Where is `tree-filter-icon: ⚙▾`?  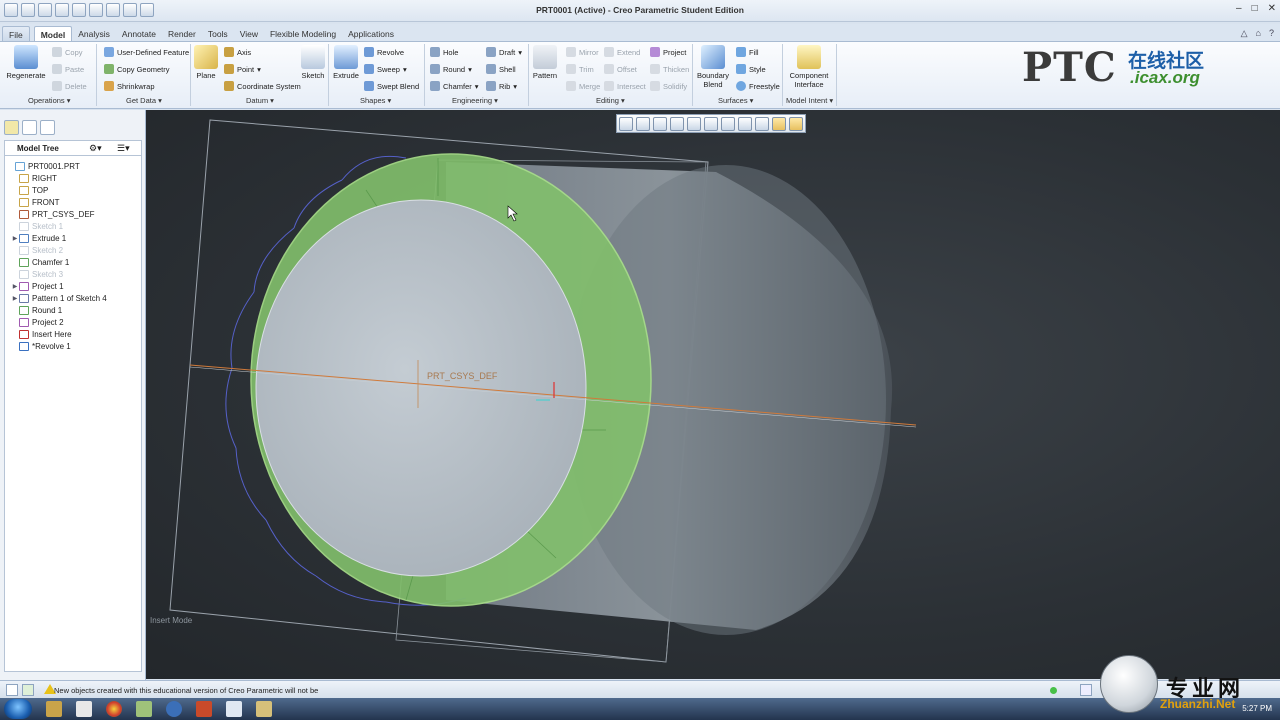
tree-filter-icon: ⚙▾ is located at coordinates (95, 148).